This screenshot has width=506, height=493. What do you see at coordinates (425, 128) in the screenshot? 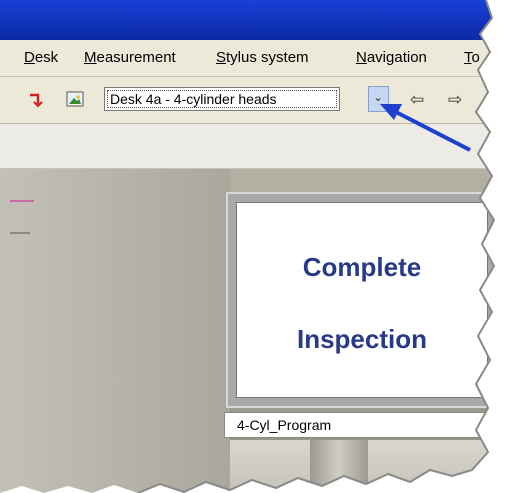
I see `callout-arrow-icon` at bounding box center [425, 128].